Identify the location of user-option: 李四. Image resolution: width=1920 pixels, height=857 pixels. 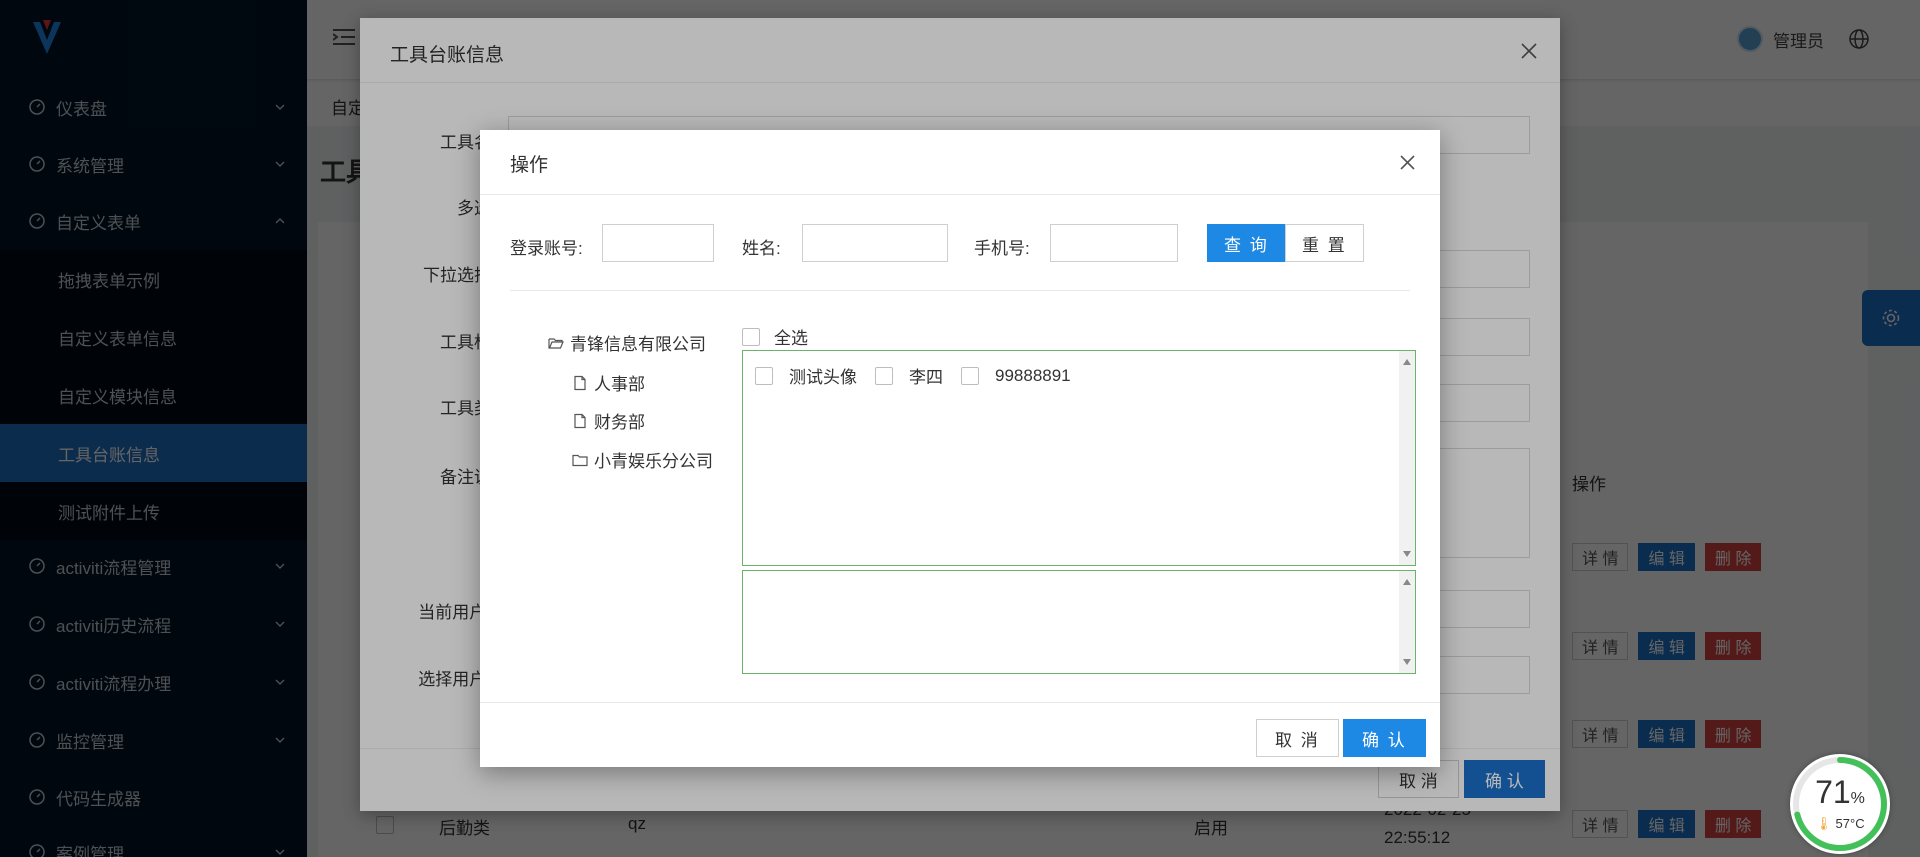
(909, 375).